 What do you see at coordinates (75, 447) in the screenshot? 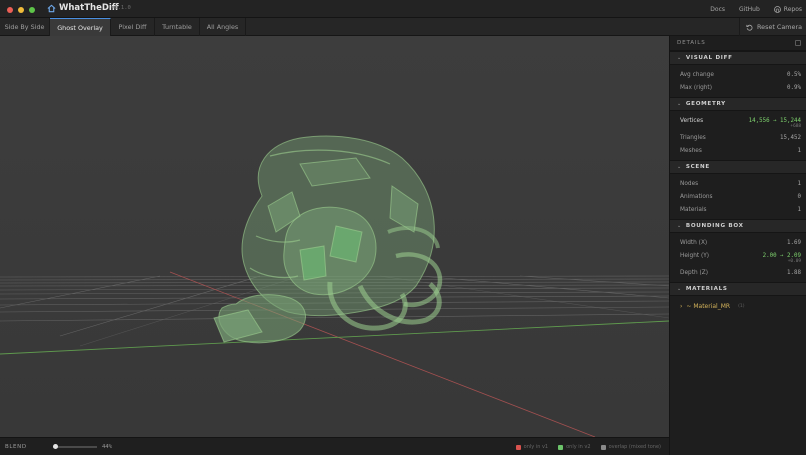
I see `blend-slider-track` at bounding box center [75, 447].